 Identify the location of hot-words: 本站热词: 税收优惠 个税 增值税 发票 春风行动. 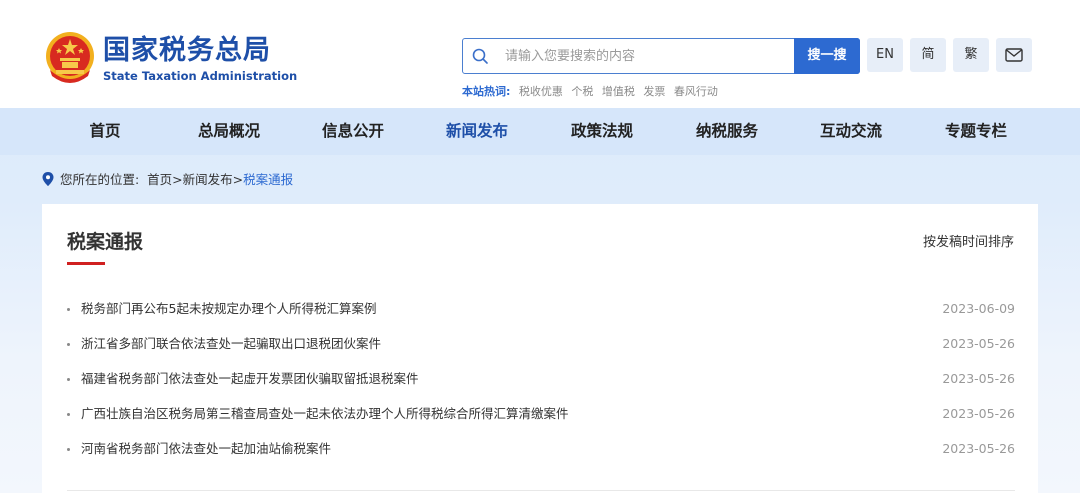
(590, 92).